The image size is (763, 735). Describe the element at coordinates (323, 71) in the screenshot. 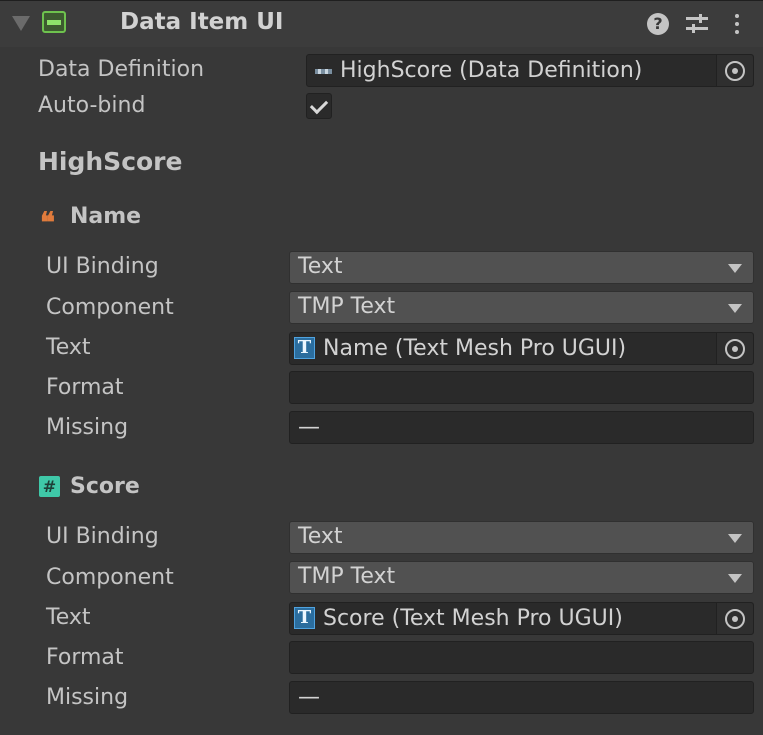

I see `data-definition-icon` at that location.